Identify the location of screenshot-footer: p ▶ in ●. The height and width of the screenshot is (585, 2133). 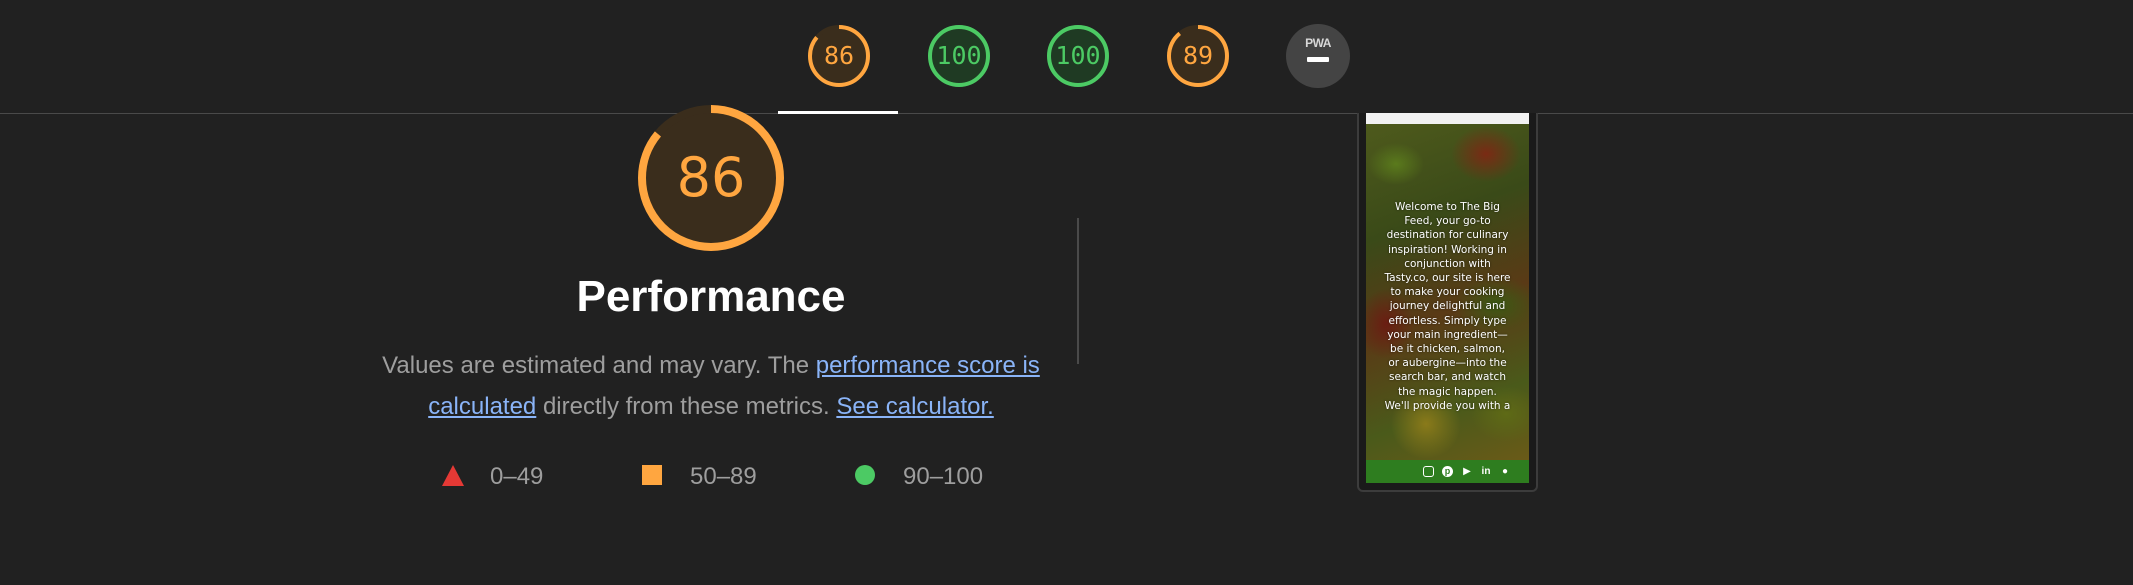
(1447, 471).